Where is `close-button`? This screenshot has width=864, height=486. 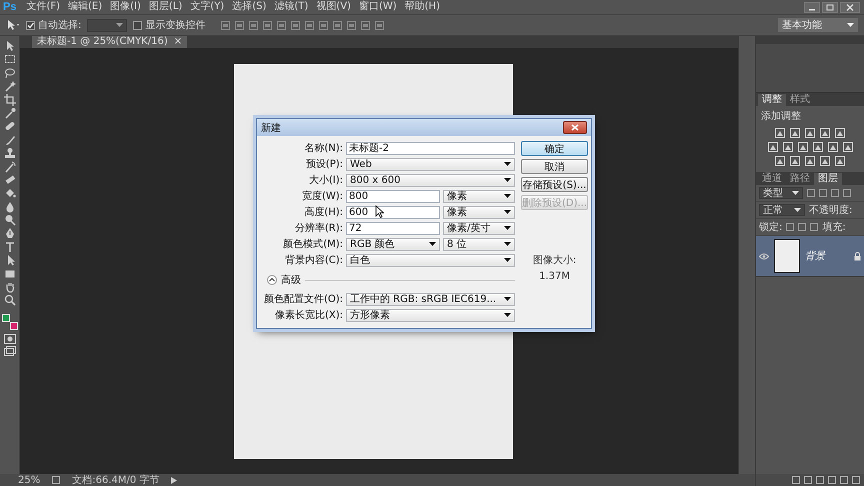
close-button is located at coordinates (575, 127).